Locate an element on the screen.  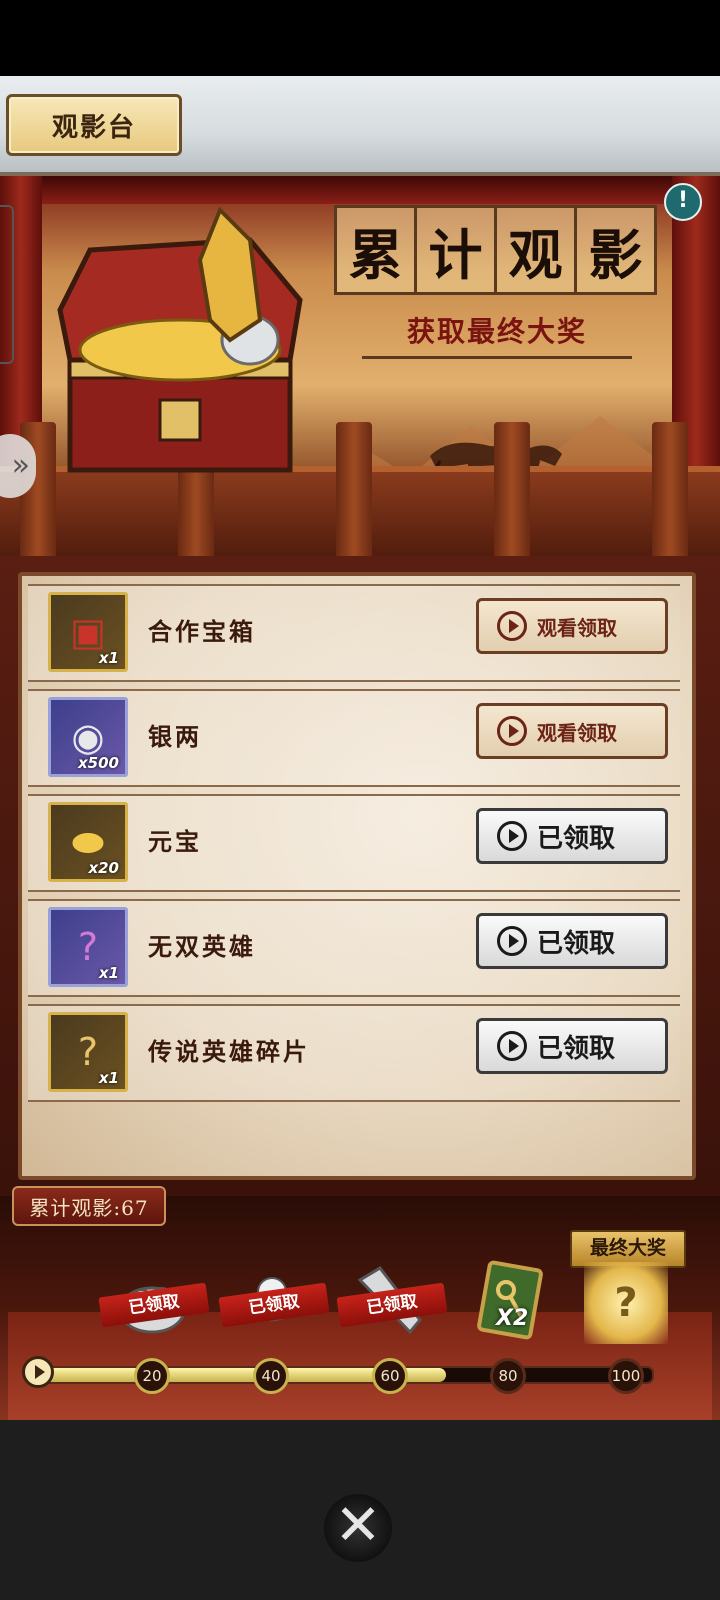
reward-name: 银两 is located at coordinates (175, 736).